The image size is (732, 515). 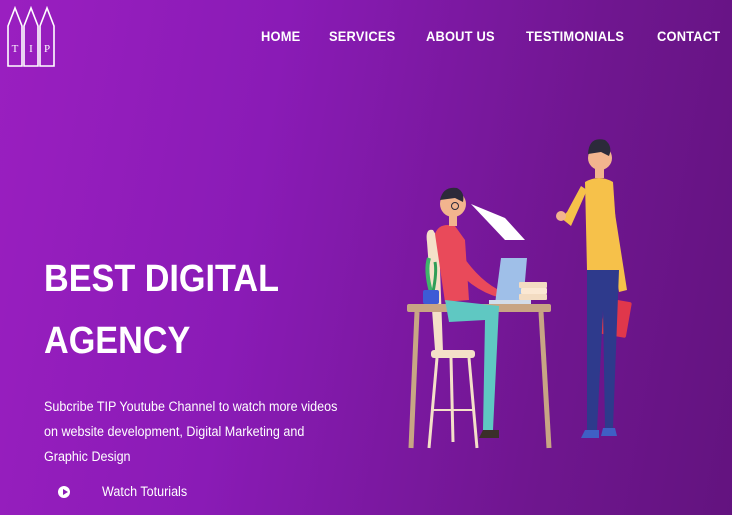 I want to click on desk-illustration, so click(x=479, y=376).